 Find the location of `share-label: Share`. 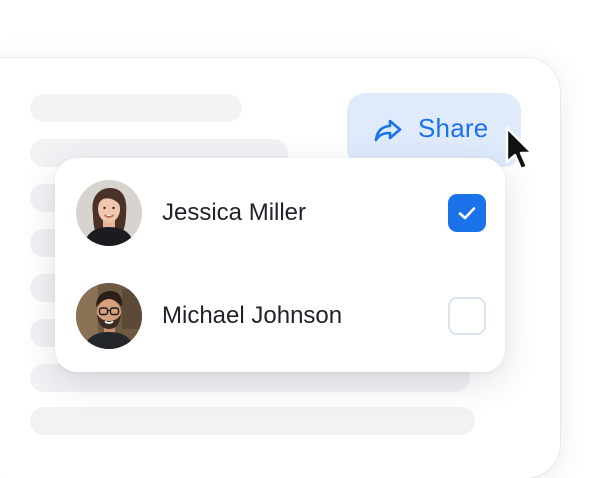

share-label: Share is located at coordinates (453, 127).